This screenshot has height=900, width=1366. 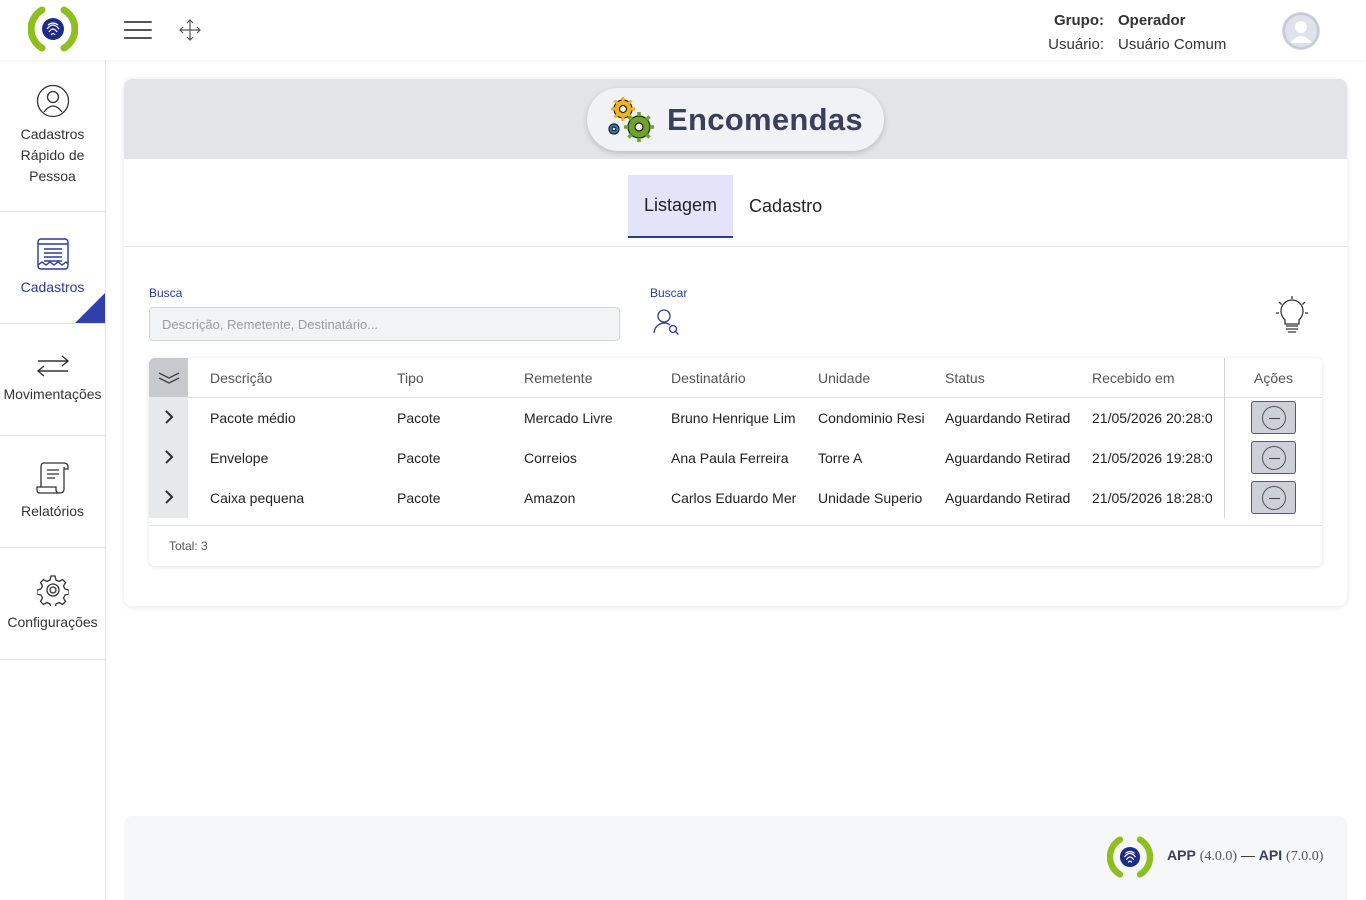 I want to click on divider, so click(x=735, y=246).